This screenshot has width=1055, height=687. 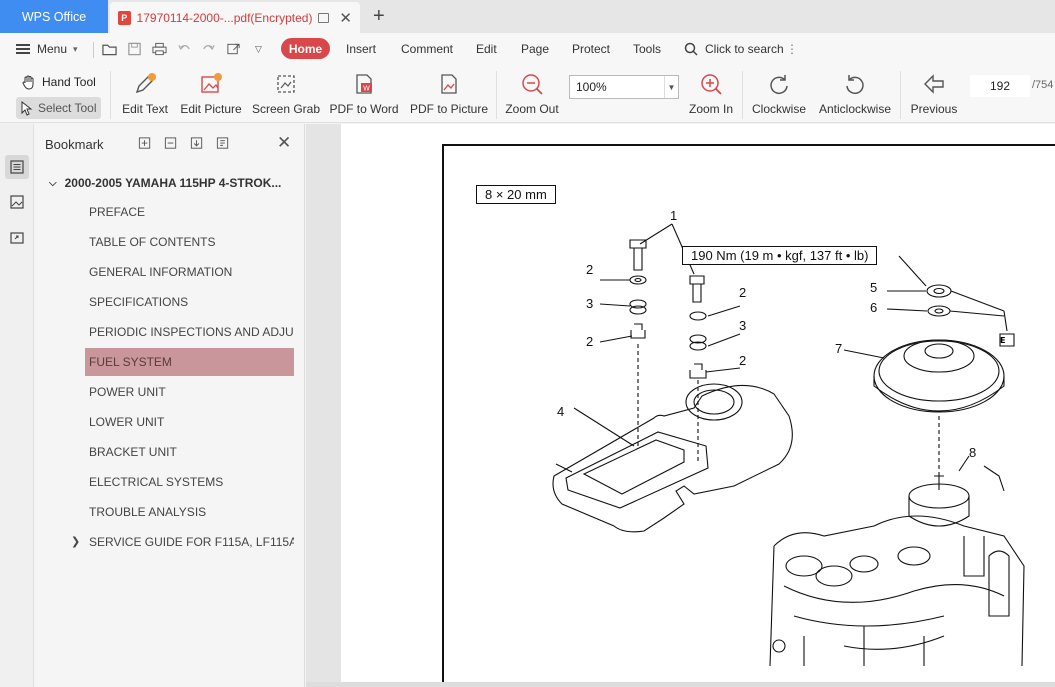 What do you see at coordinates (171, 143) in the screenshot?
I see `collapse-bookmark-icon` at bounding box center [171, 143].